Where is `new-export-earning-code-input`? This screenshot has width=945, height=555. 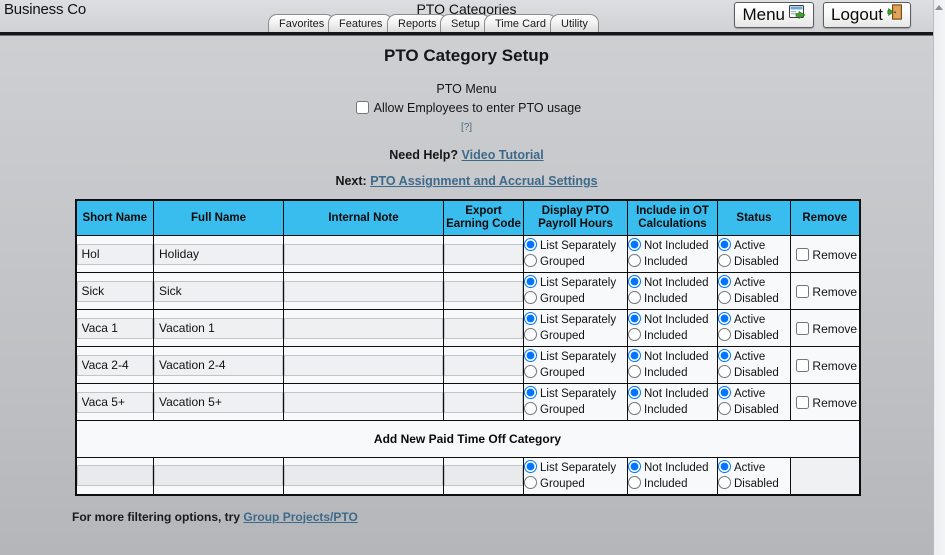 new-export-earning-code-input is located at coordinates (483, 476).